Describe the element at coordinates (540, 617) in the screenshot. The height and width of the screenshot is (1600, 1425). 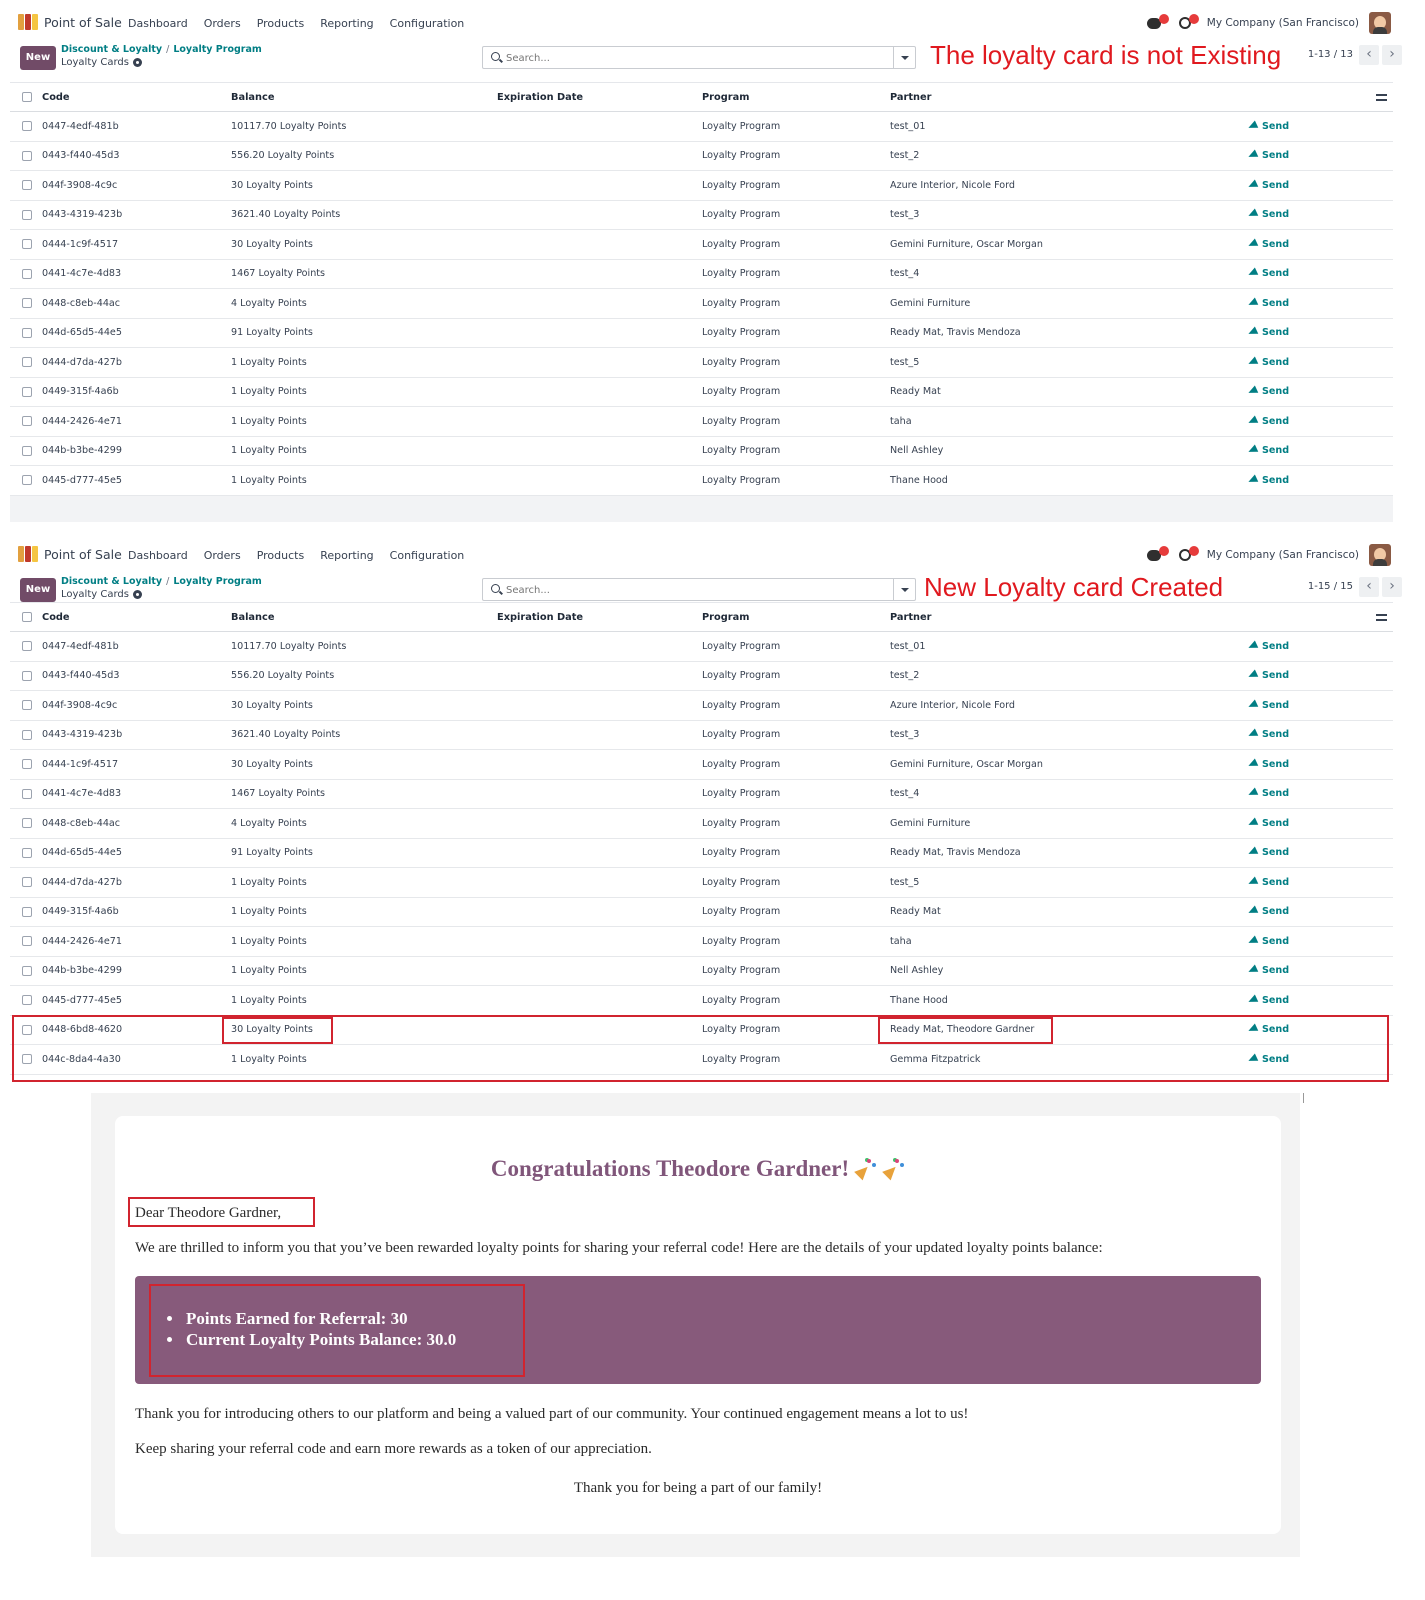
I see `column-expiration-date: Expiration Date` at that location.